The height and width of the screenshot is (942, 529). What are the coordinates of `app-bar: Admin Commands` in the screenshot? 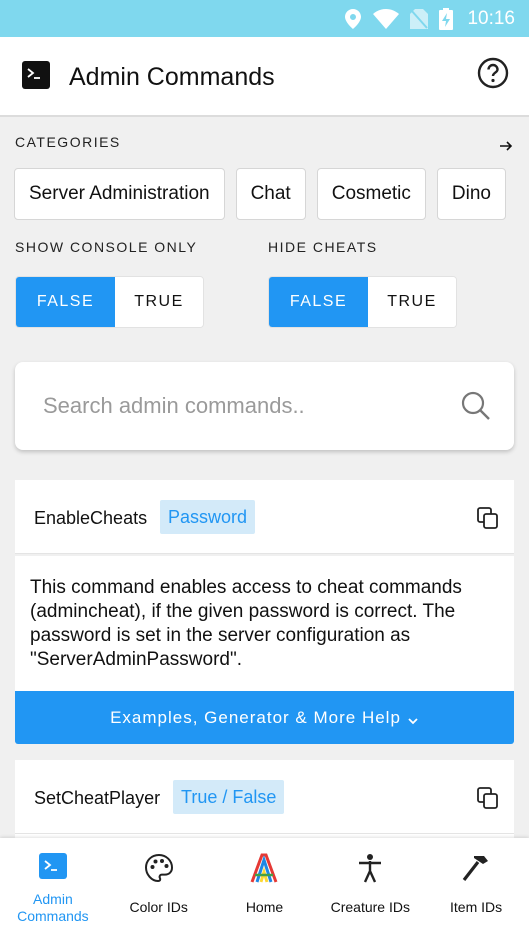 It's located at (264, 77).